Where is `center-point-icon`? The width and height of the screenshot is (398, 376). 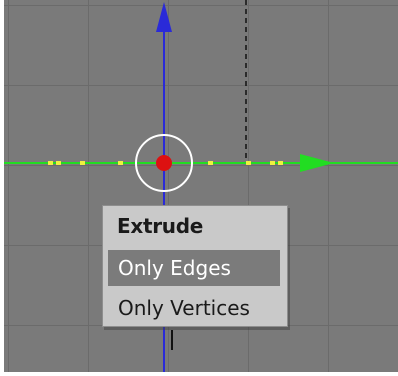 center-point-icon is located at coordinates (164, 163).